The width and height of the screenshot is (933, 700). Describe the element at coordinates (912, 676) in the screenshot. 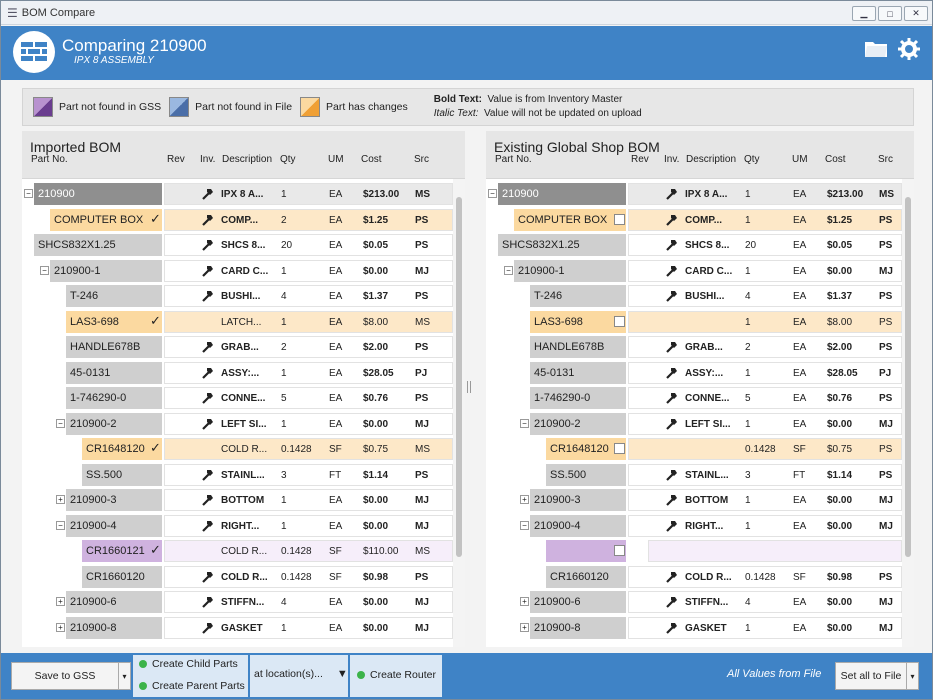

I see `set-all-dropdown-arrow: ▾` at that location.